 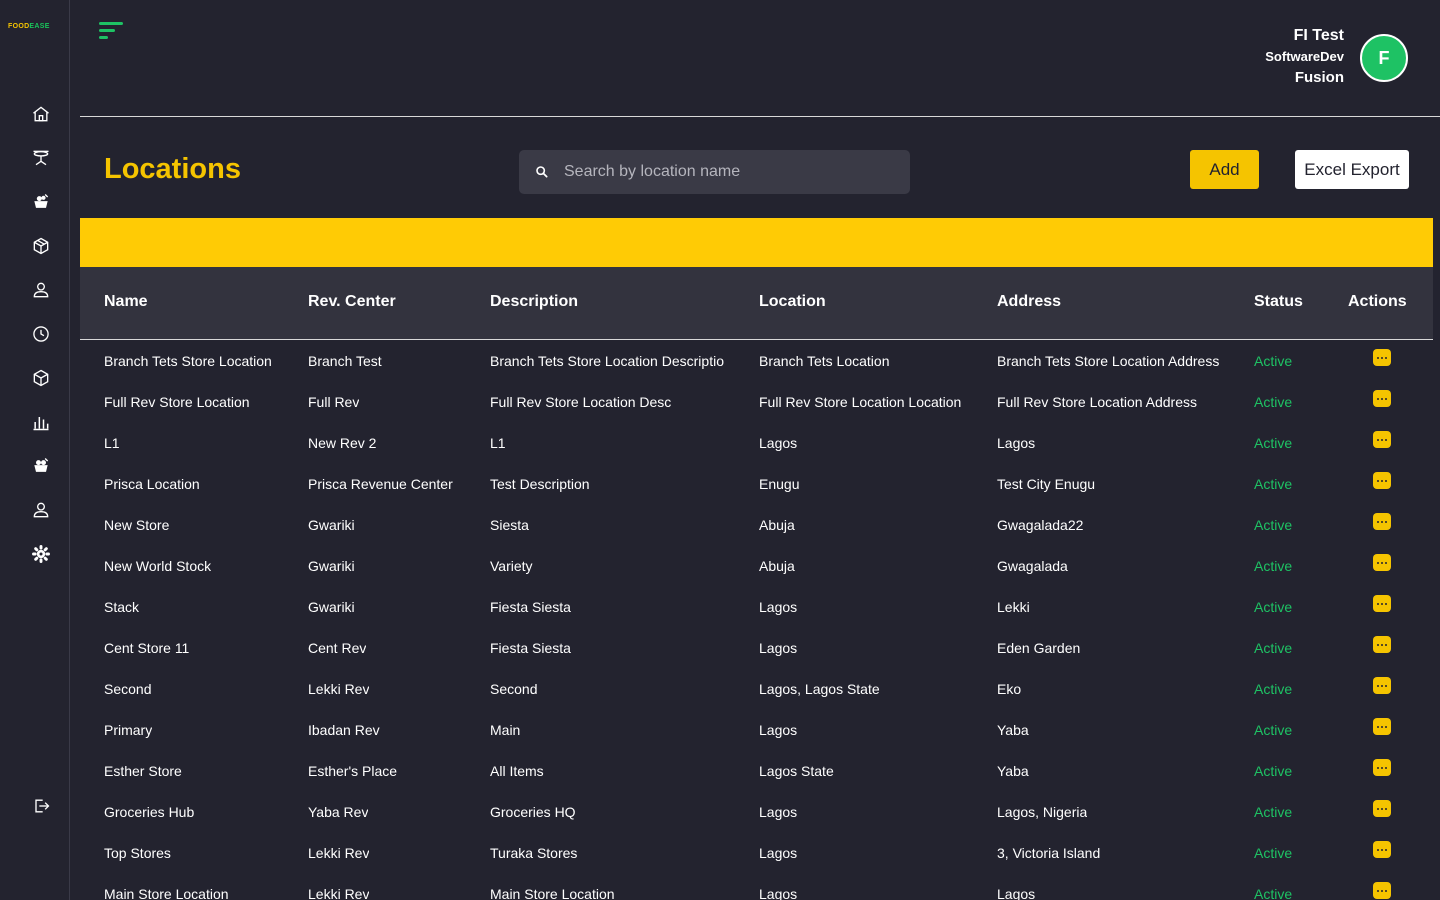 What do you see at coordinates (1049, 853) in the screenshot?
I see `cell-address: 3, Victoria Island` at bounding box center [1049, 853].